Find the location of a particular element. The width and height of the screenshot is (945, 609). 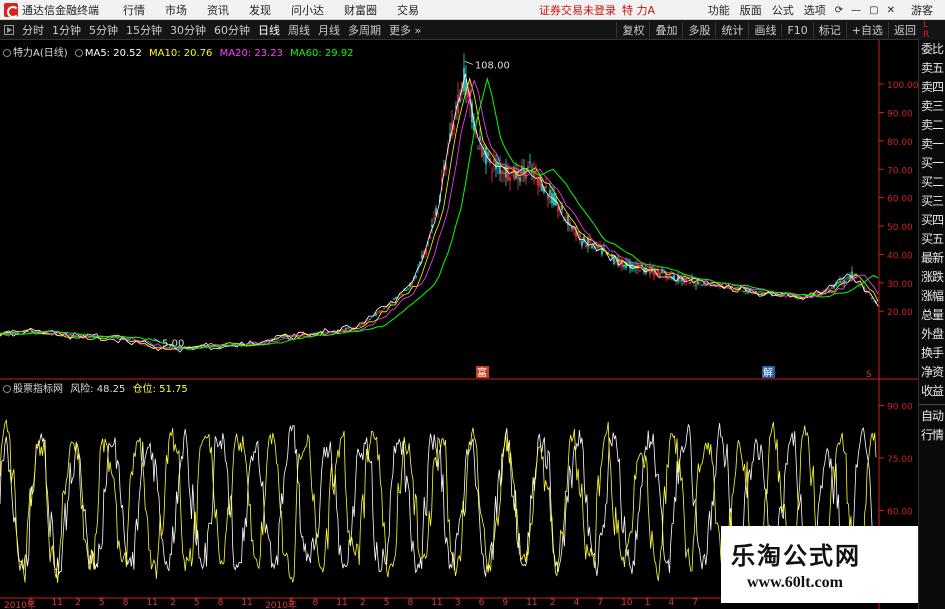

menu-faxian: 发现 is located at coordinates (260, 10).